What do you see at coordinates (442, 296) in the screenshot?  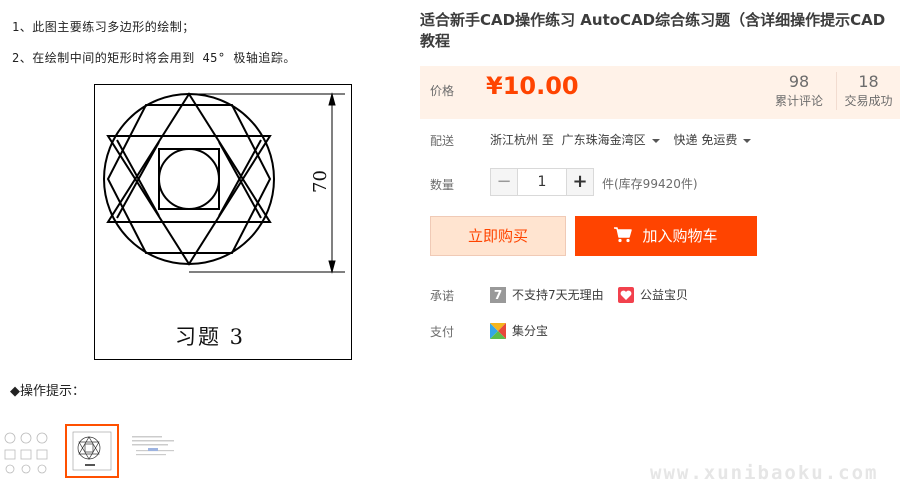 I see `promise-label: 承诺` at bounding box center [442, 296].